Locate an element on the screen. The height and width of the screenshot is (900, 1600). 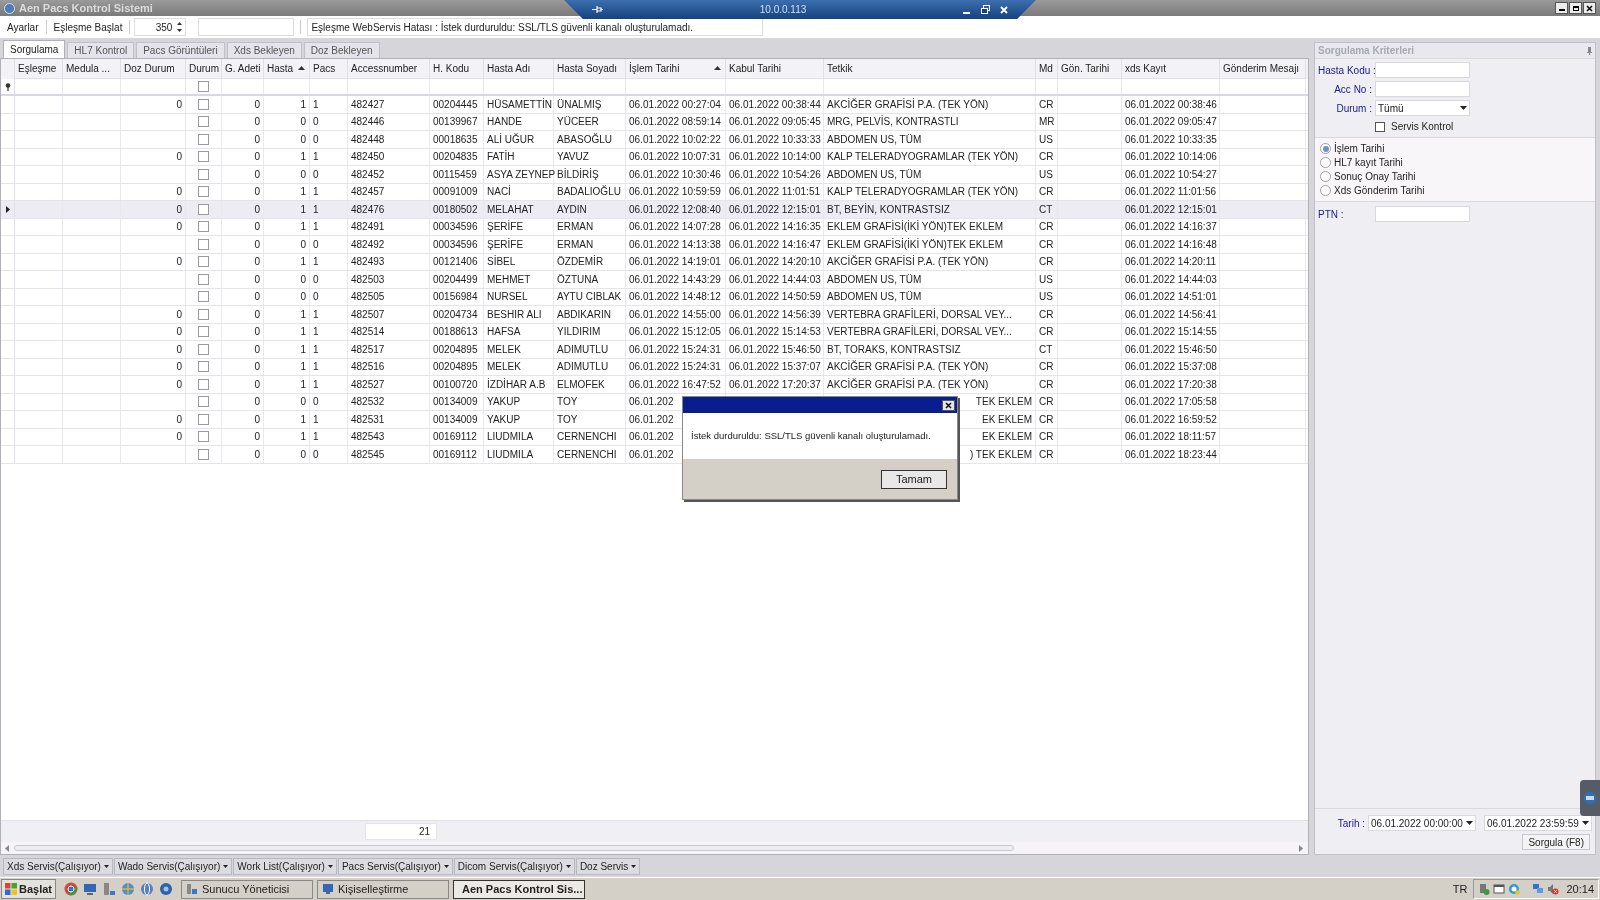
column-header: Hasta Soyadı is located at coordinates (590, 69).